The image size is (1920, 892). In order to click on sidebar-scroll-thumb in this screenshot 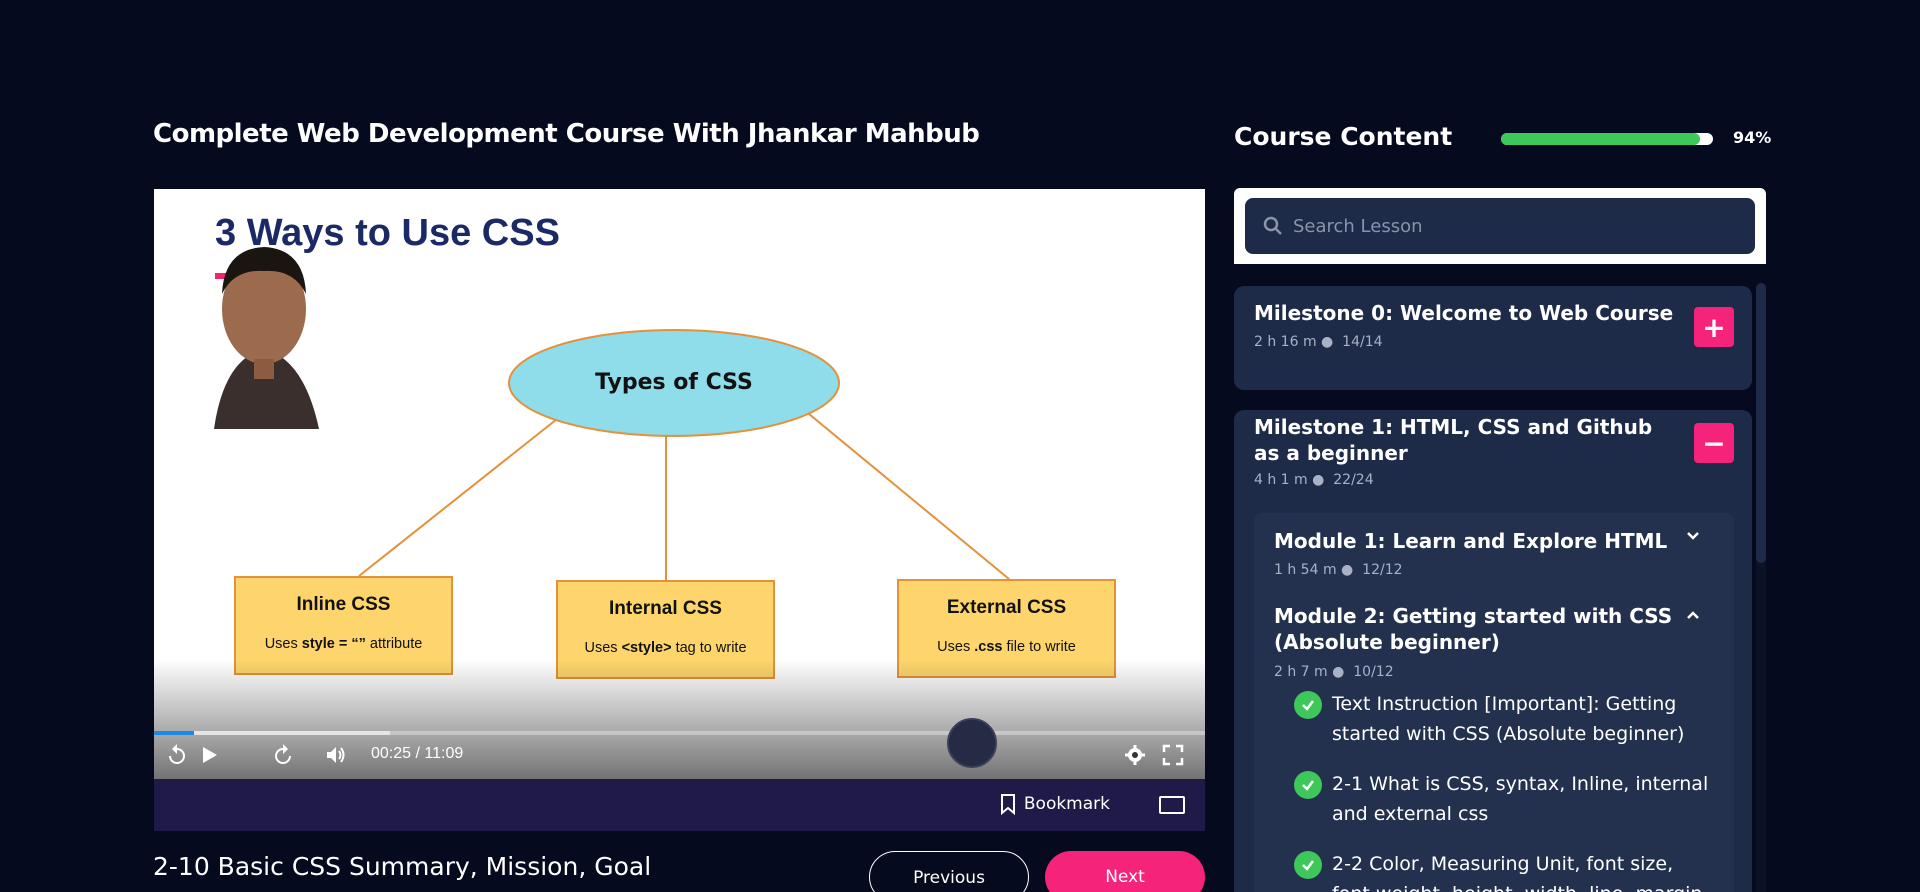, I will do `click(1761, 423)`.